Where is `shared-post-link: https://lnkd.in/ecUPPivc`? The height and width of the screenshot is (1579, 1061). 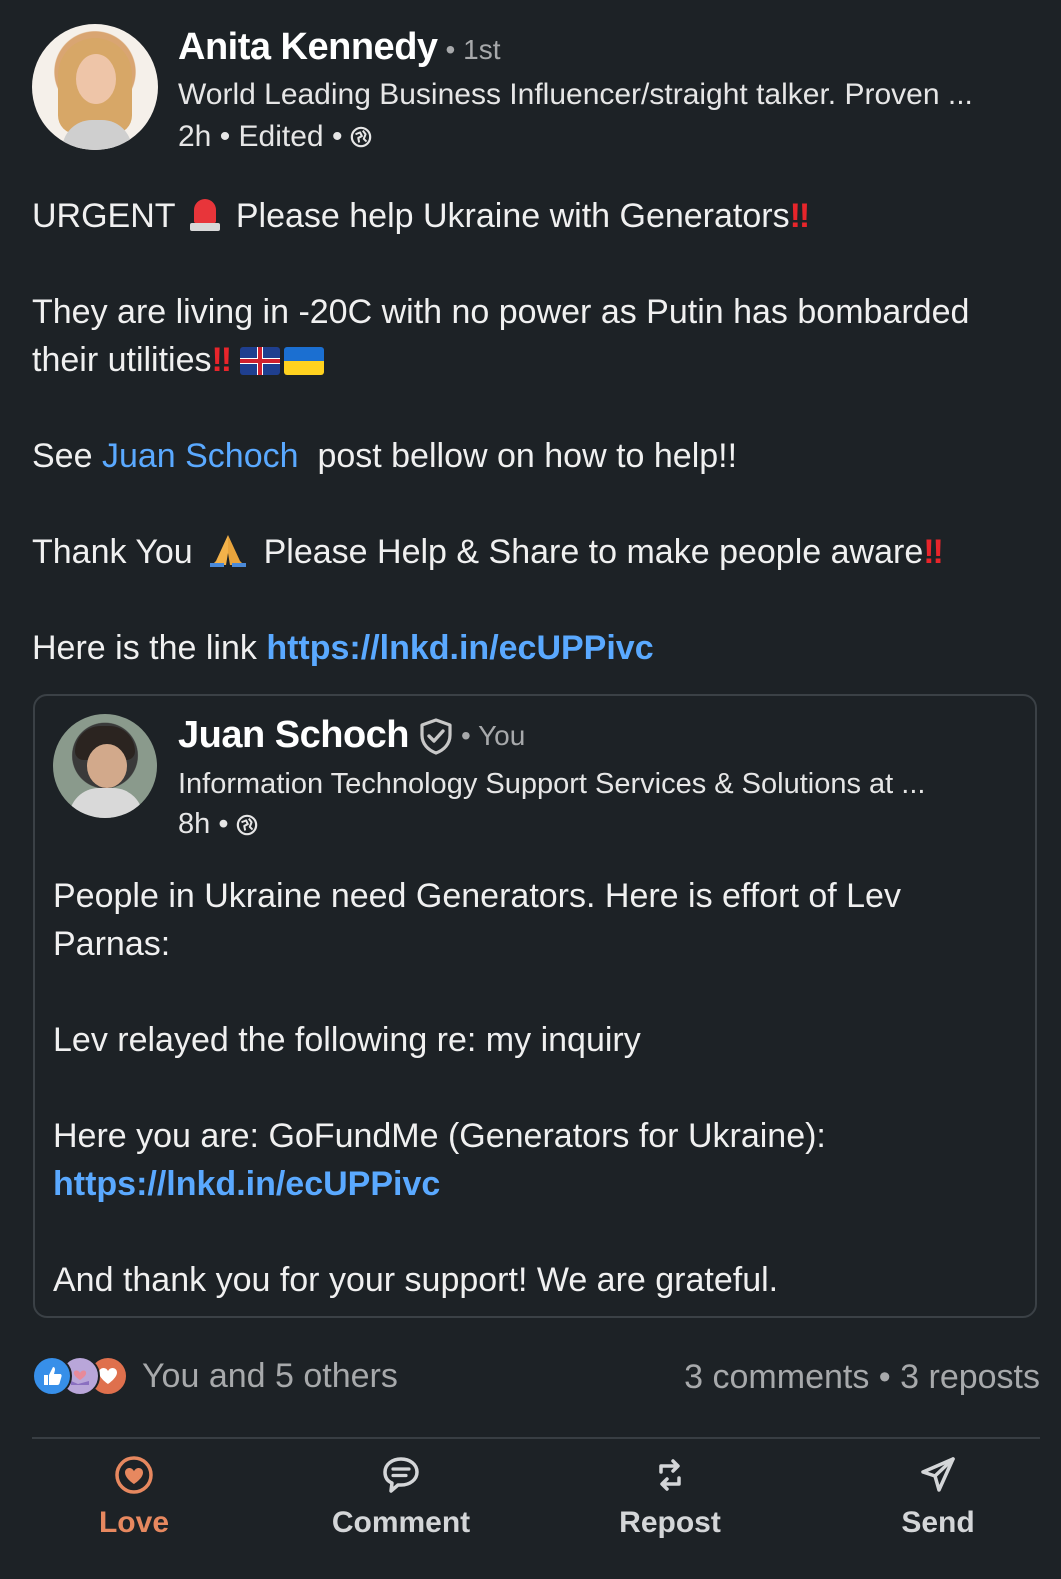 shared-post-link: https://lnkd.in/ecUPPivc is located at coordinates (246, 1184).